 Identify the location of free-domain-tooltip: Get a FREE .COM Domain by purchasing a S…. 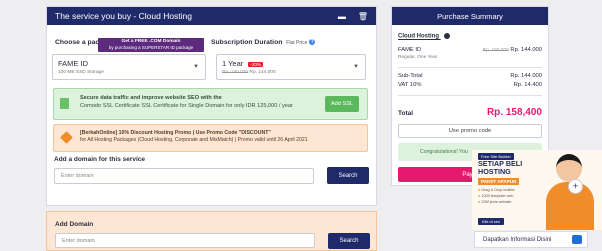
(151, 45).